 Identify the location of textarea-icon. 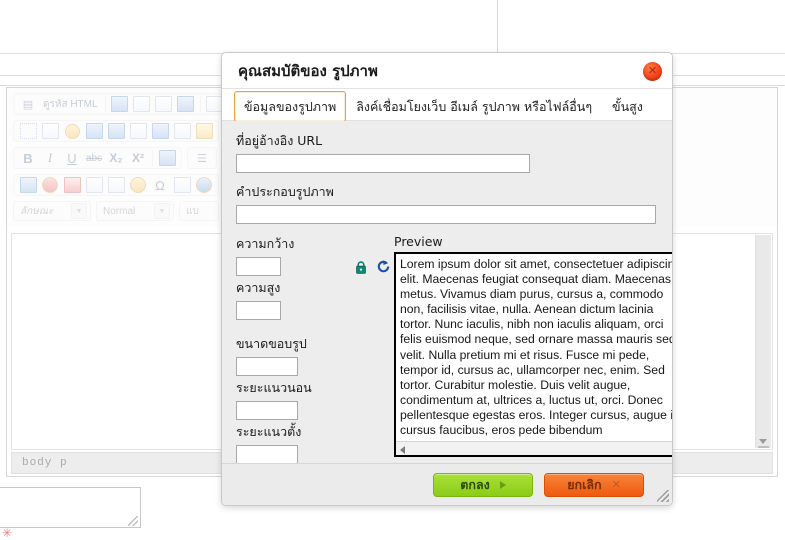
(116, 131).